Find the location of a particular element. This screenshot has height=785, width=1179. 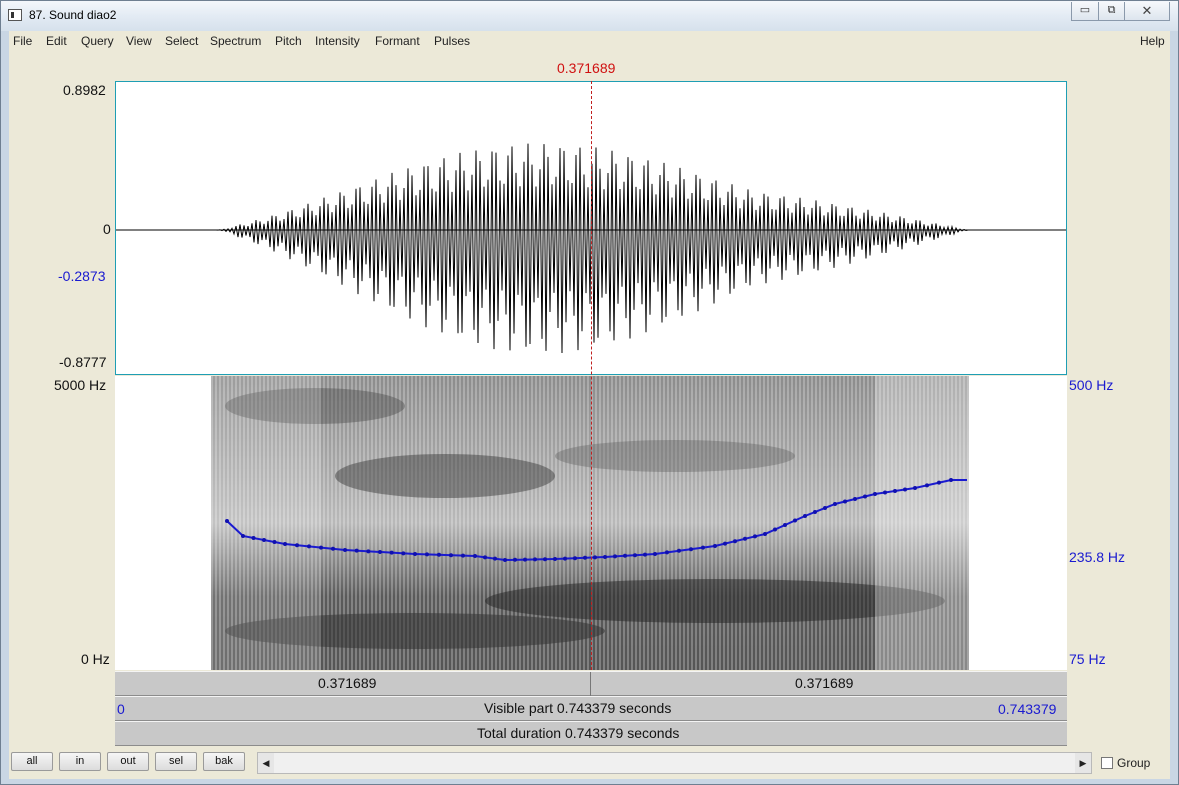

menu-spectrum: Spectrum is located at coordinates (235, 41).